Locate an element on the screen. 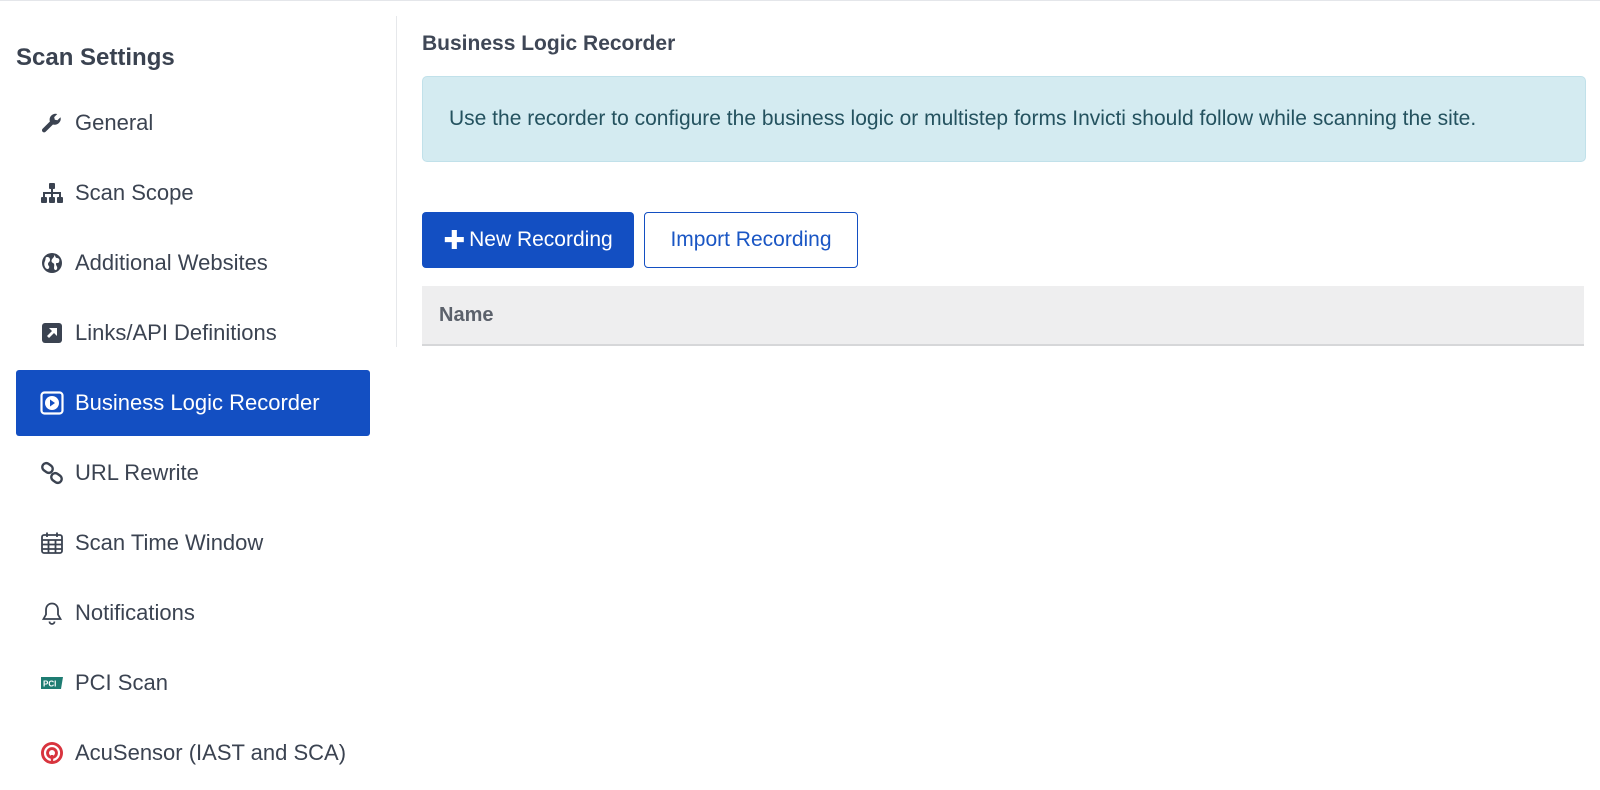  sidebar-item-scan-time-window: Scan Time Window is located at coordinates (193, 543).